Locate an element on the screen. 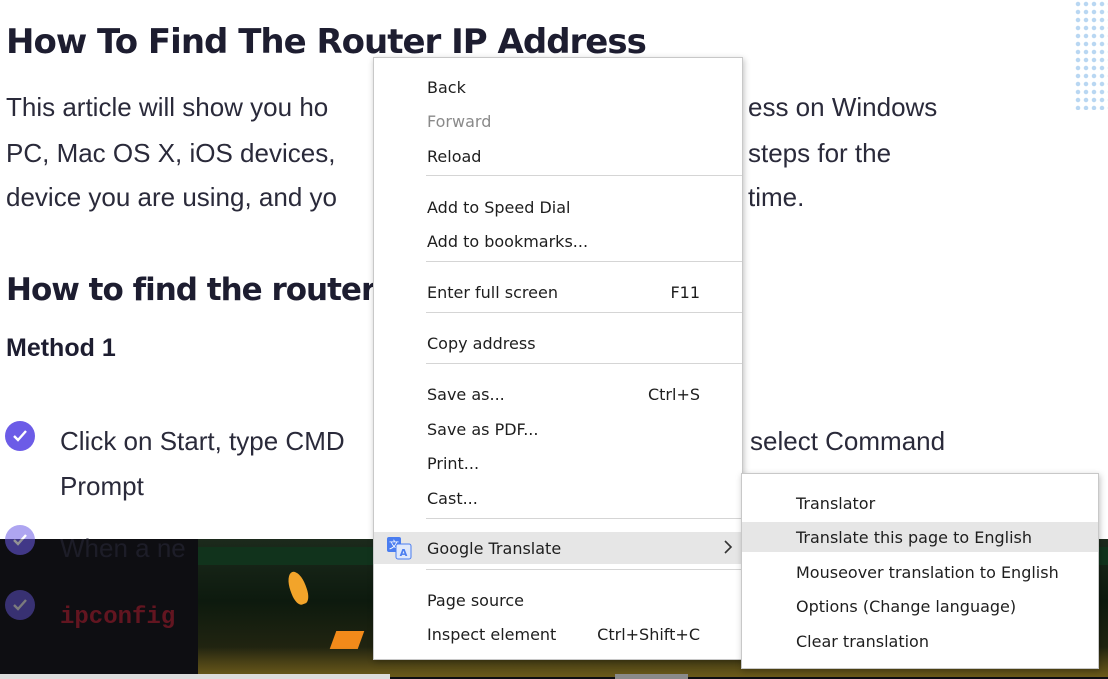 This screenshot has height=679, width=1108. menu-item-label: Forward is located at coordinates (459, 121).